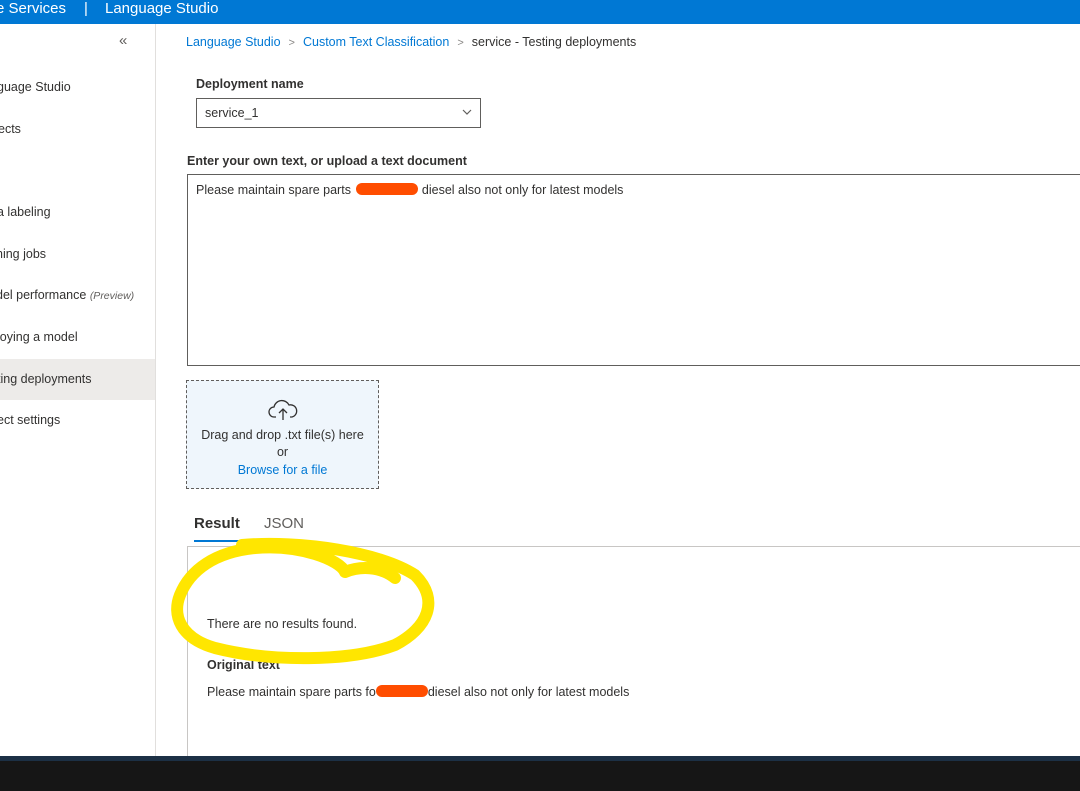  What do you see at coordinates (33, 8) in the screenshot?
I see `service-name: e Services` at bounding box center [33, 8].